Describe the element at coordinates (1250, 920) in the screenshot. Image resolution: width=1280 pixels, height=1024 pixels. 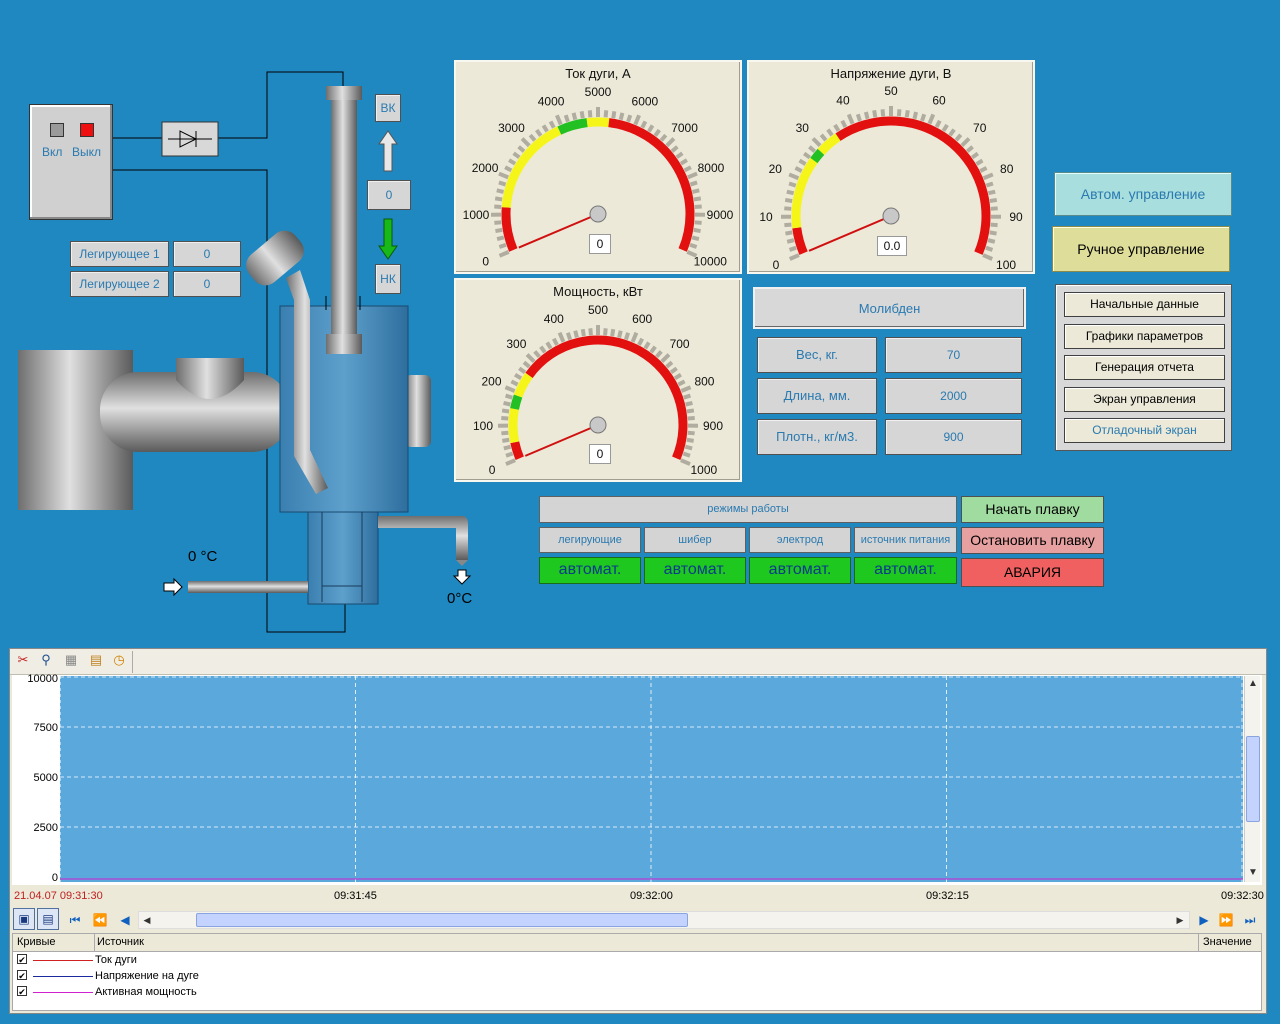
I see `last-page-icon: ⏭` at that location.